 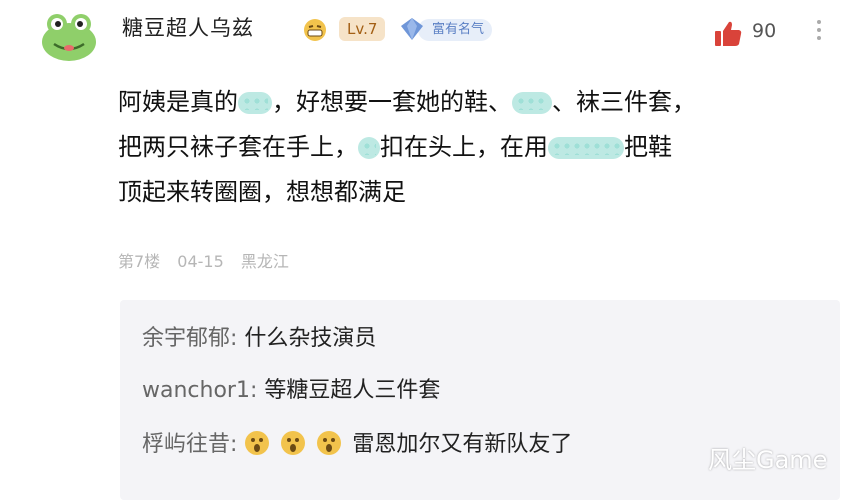 I want to click on fame-badge: 富有名气, so click(x=454, y=29).